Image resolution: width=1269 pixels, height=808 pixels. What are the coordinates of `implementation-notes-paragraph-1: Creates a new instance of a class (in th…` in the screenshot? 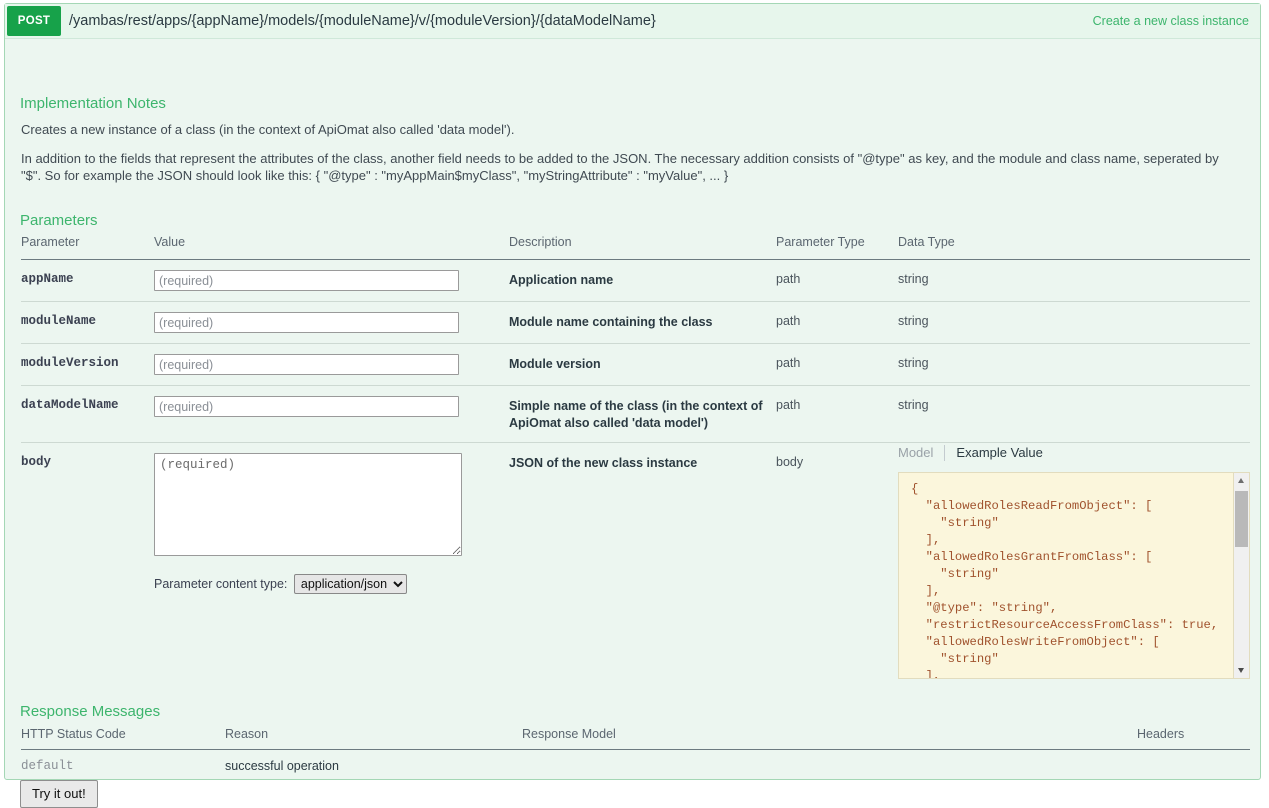 It's located at (268, 129).